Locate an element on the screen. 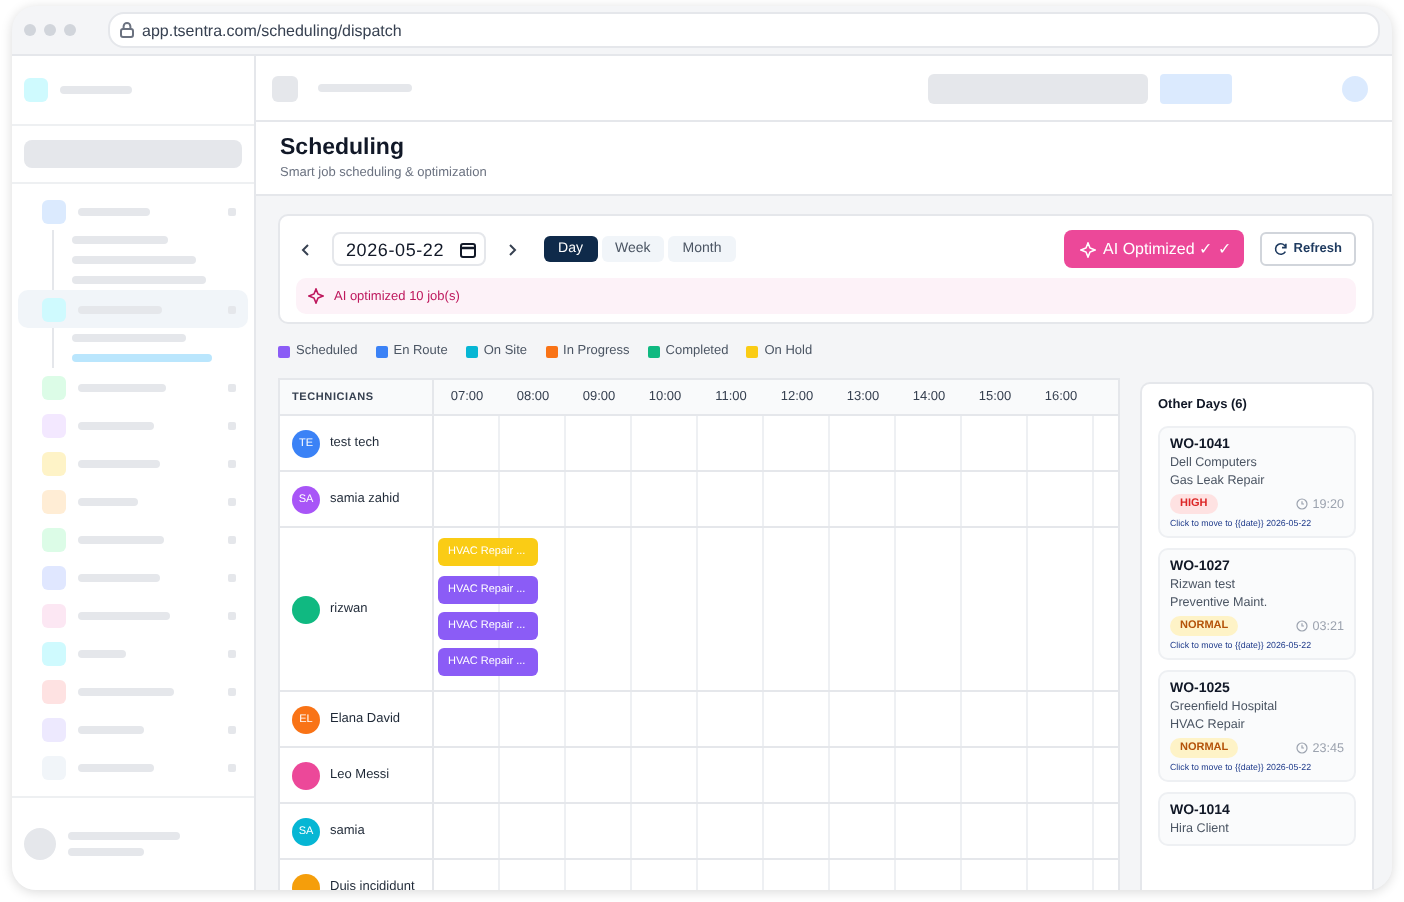  placeholder-bar is located at coordinates (142, 358).